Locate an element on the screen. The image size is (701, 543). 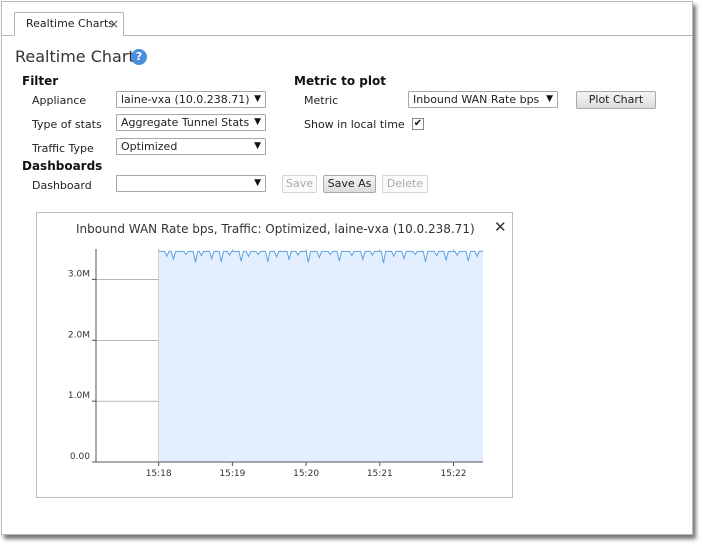
help-icon: ? is located at coordinates (139, 57).